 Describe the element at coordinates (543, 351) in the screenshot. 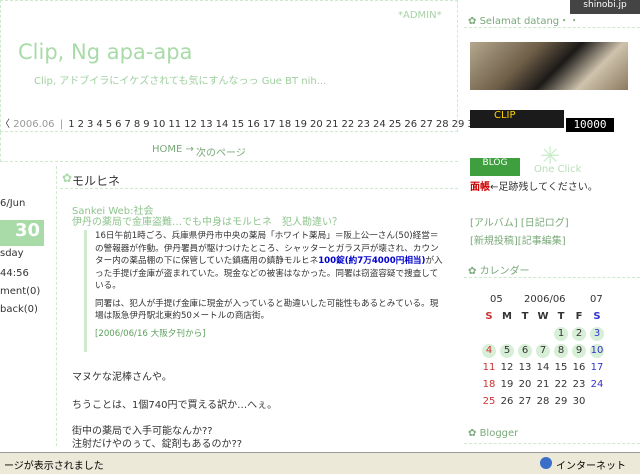

I see `calendar-day: 7` at that location.